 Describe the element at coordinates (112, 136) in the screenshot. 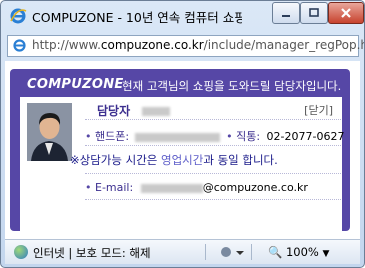

I see `handphone-label: 핸드폰:` at that location.